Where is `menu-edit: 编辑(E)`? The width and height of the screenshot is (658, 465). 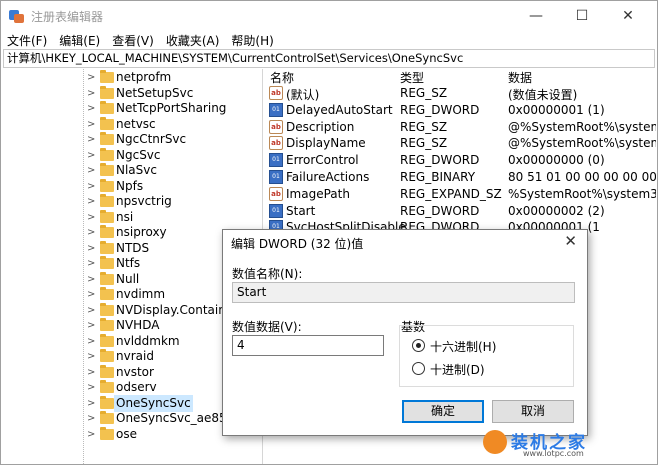
menu-edit: 编辑(E) is located at coordinates (79, 40).